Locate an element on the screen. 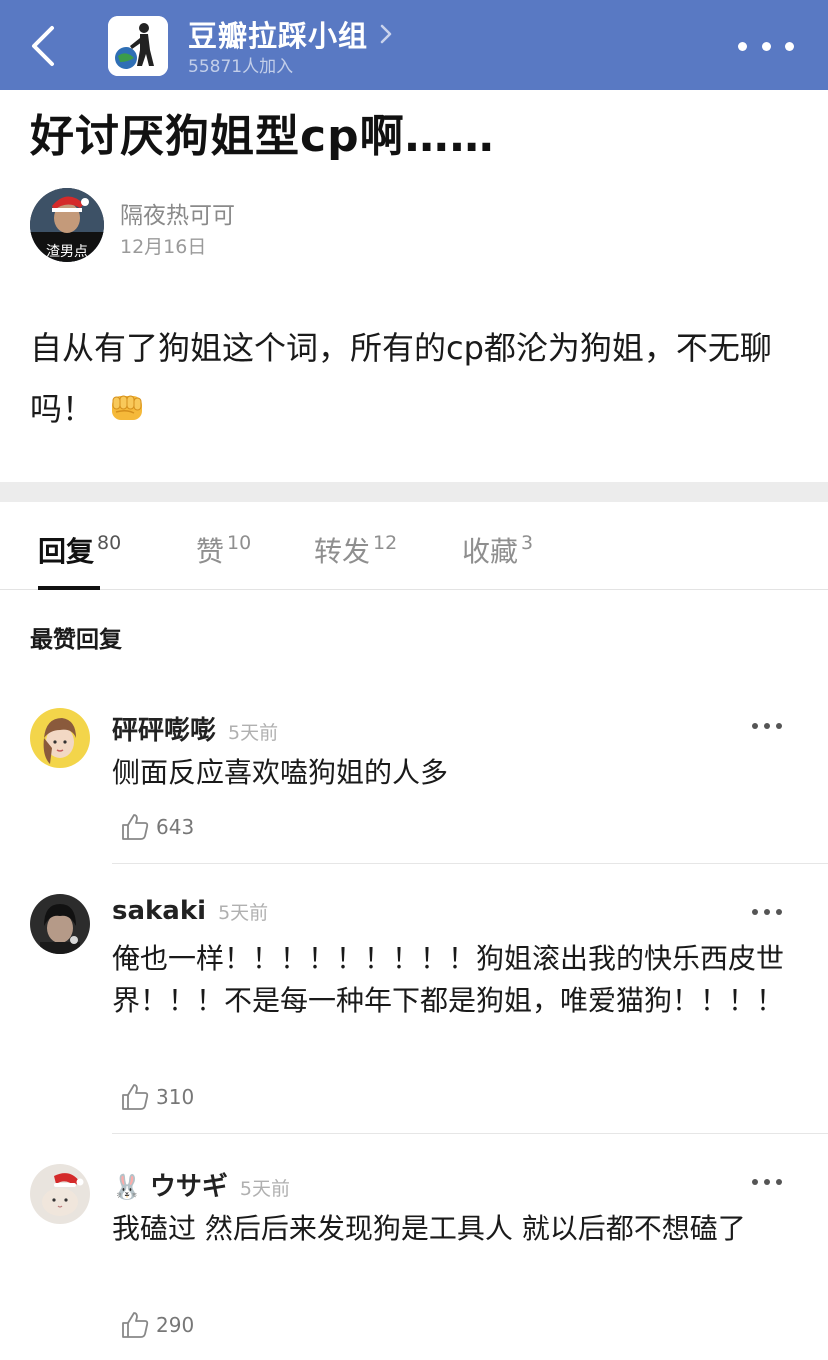  like-count: 290 is located at coordinates (175, 1325).